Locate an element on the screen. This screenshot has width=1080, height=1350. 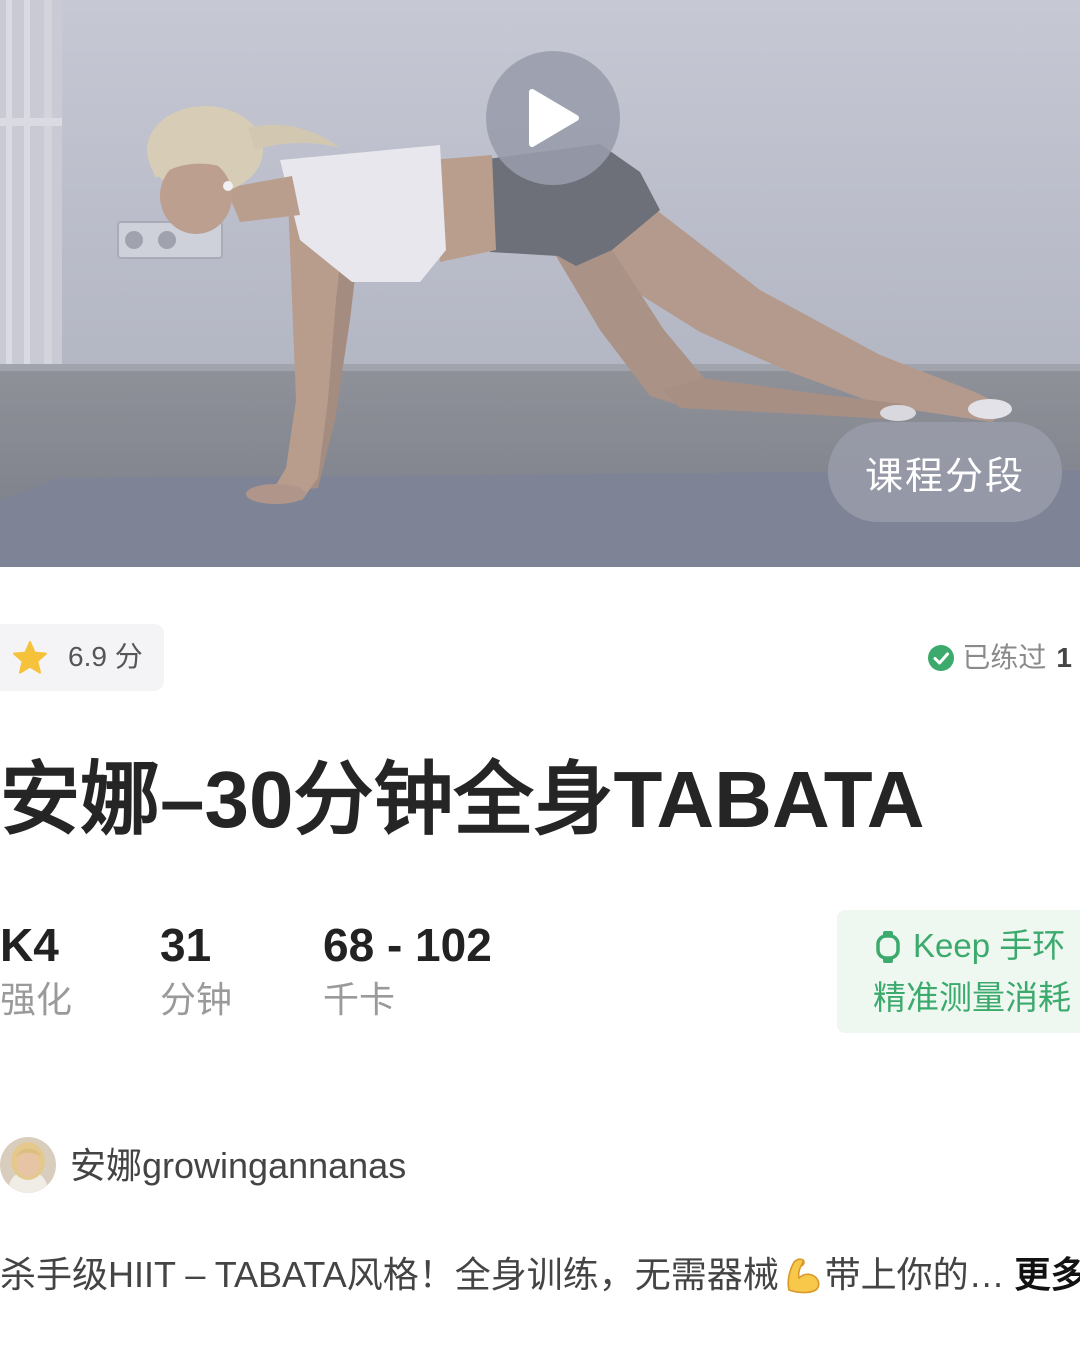
author-name: 安娜growingannanas is located at coordinates (238, 1166).